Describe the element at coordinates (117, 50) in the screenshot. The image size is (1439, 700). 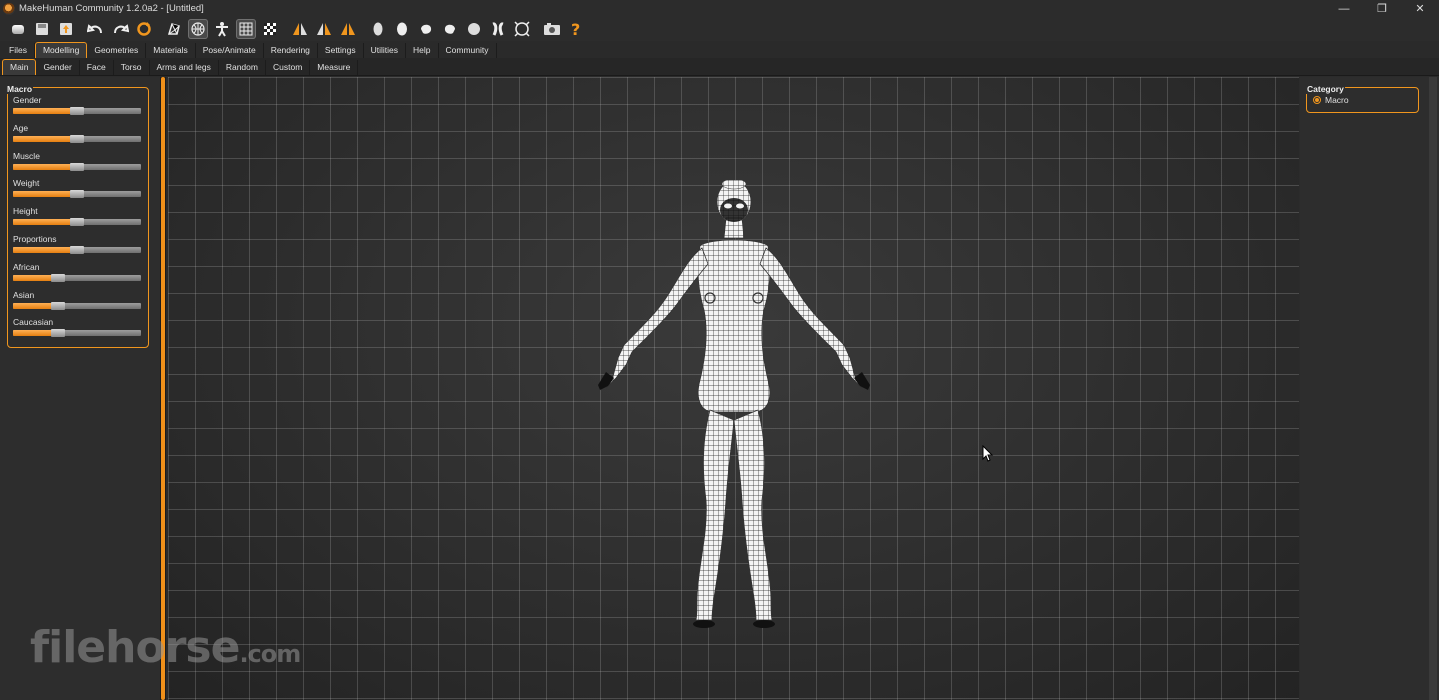
I see `tab-geometries: Geometries` at that location.